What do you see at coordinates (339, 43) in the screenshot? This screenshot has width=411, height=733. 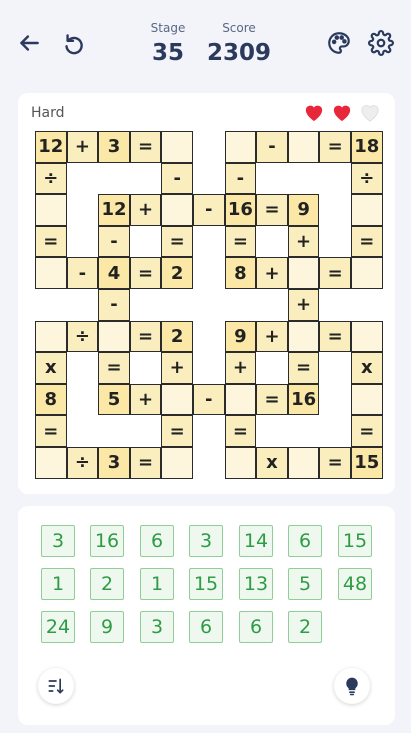 I see `palette-icon` at bounding box center [339, 43].